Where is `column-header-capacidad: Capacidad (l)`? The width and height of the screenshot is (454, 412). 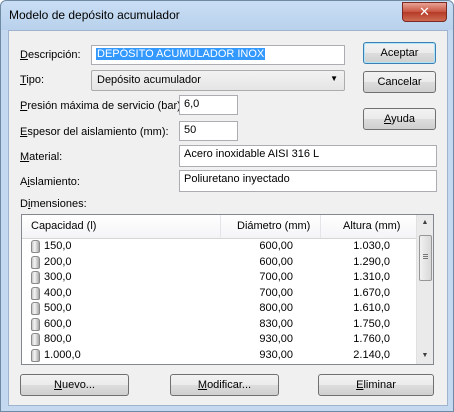 column-header-capacidad: Capacidad (l) is located at coordinates (63, 226).